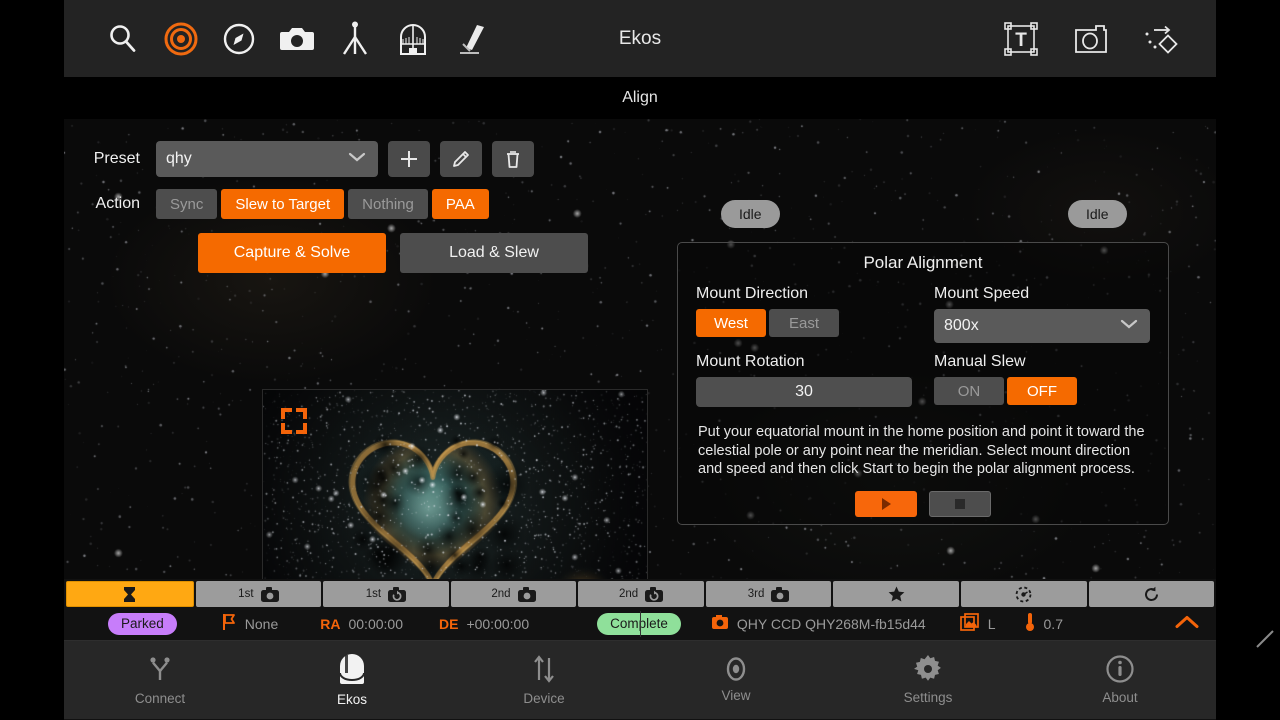 This screenshot has width=1280, height=720. I want to click on de-value: +00:00:00, so click(498, 623).